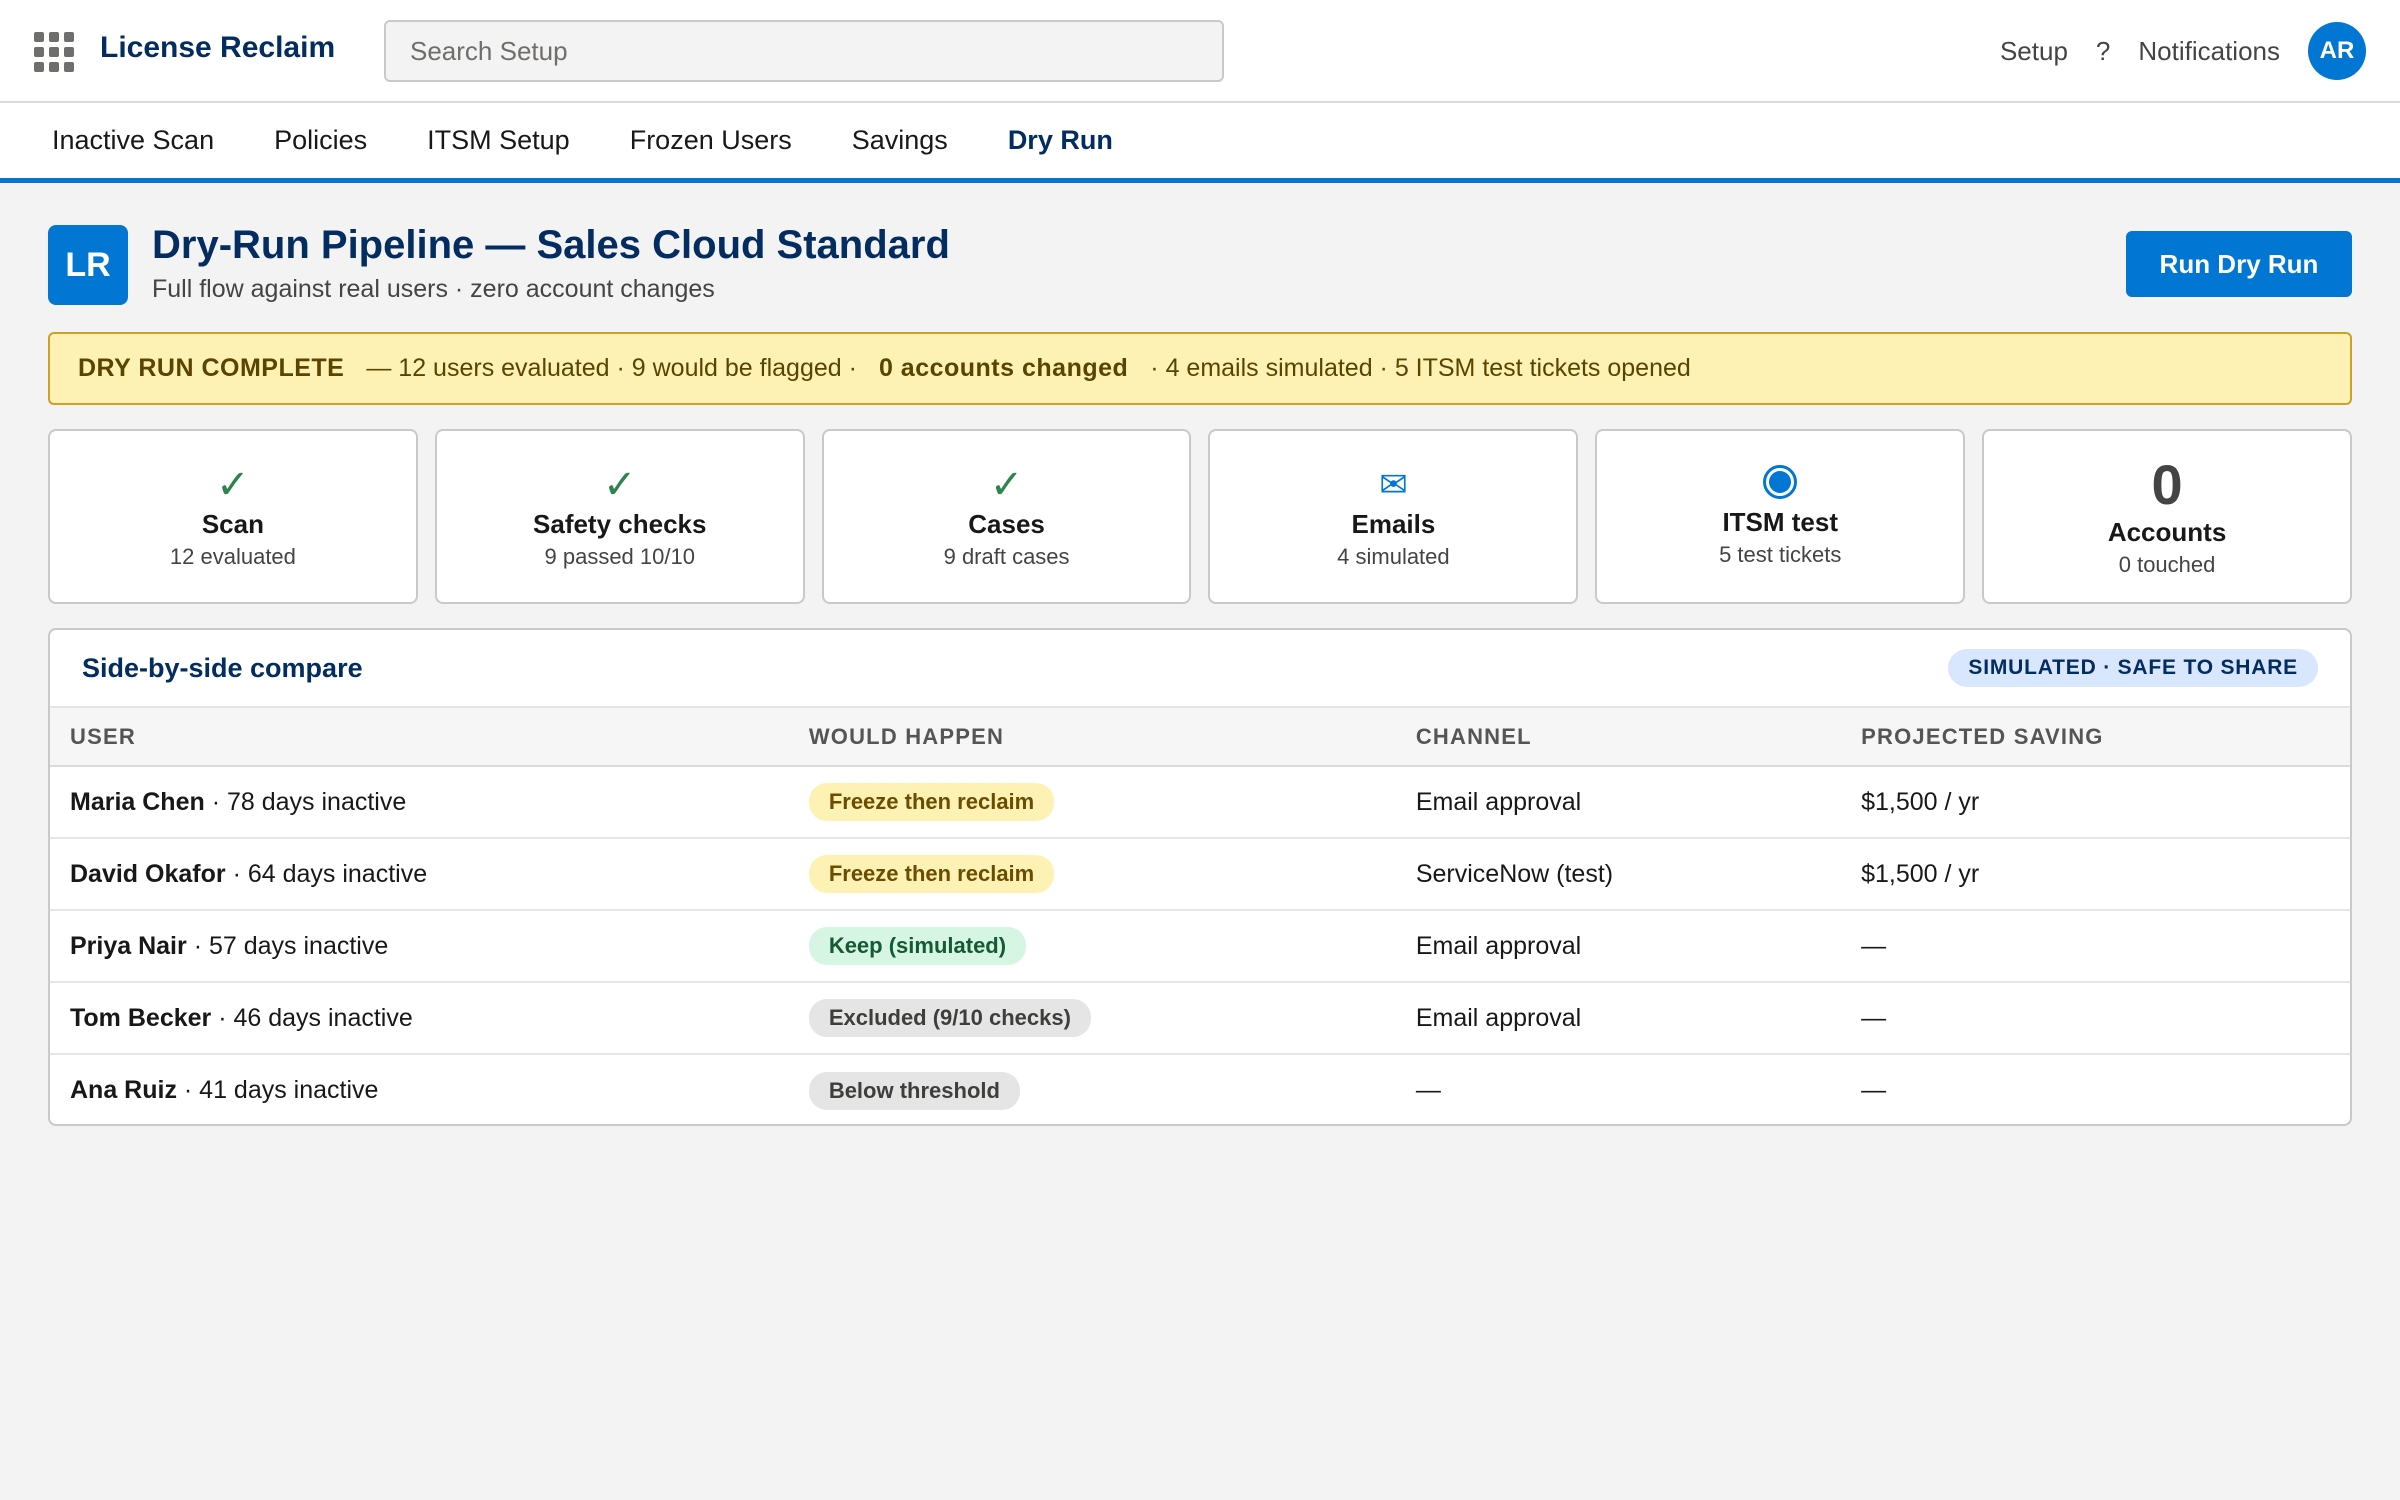 This screenshot has height=1500, width=2400. What do you see at coordinates (914, 1090) in the screenshot?
I see `action-pill: Below threshold` at bounding box center [914, 1090].